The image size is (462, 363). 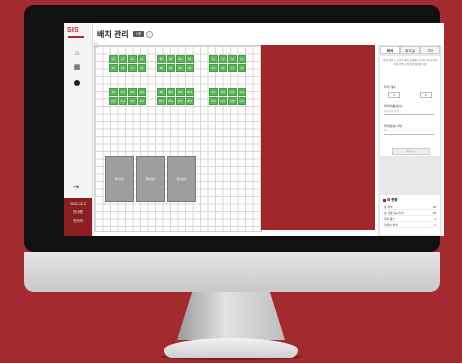 I want to click on meeting-room-1: 회의실1, so click(x=119, y=179).